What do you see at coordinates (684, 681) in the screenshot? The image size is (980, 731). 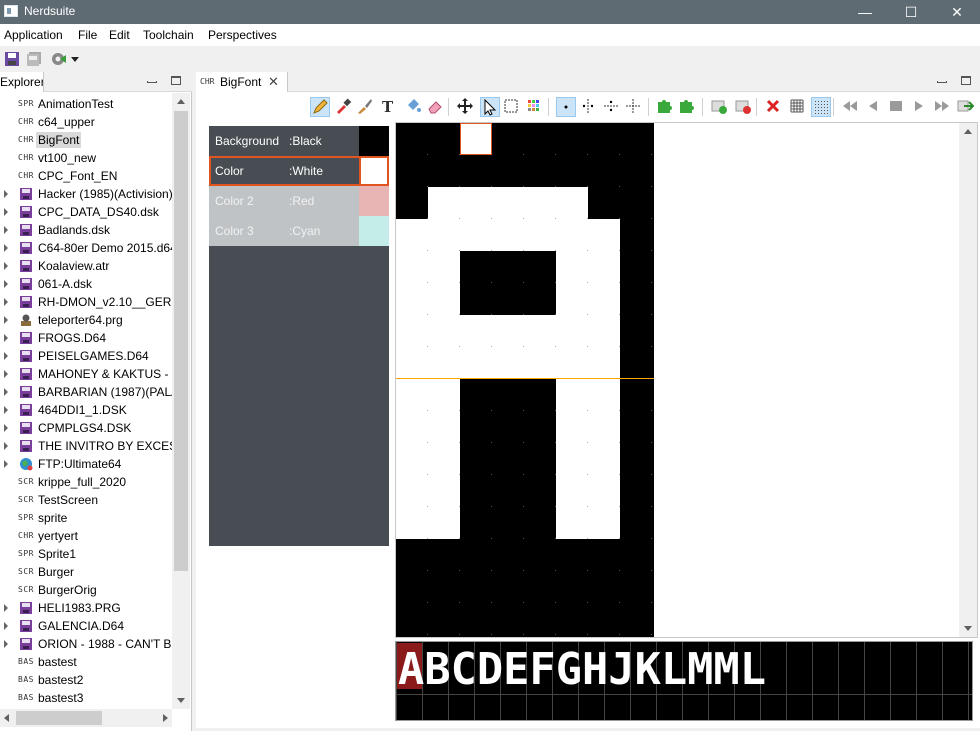 I see `charset-preview-strip: ABCDEFGHJKLMML` at bounding box center [684, 681].